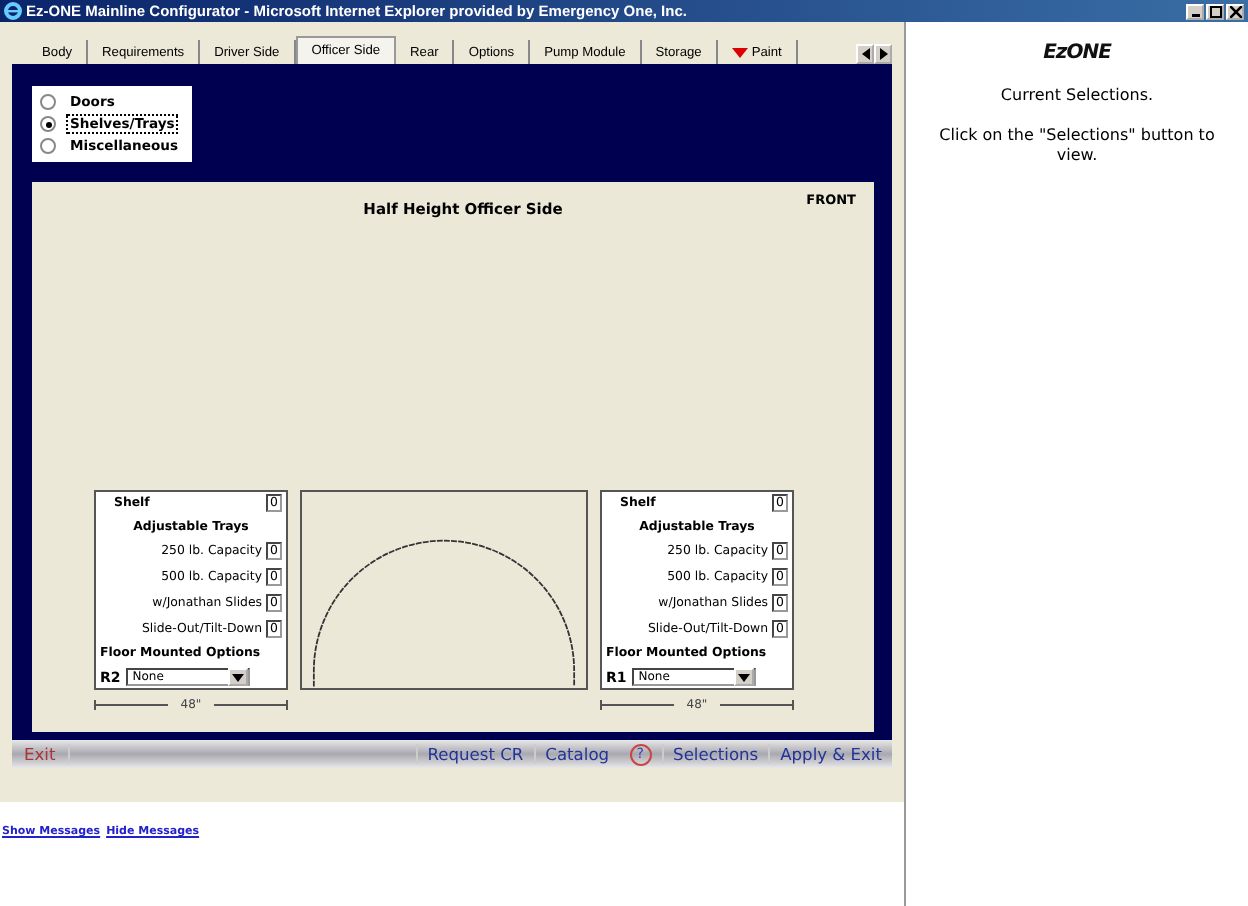  I want to click on browser-logo-icon, so click(13, 11).